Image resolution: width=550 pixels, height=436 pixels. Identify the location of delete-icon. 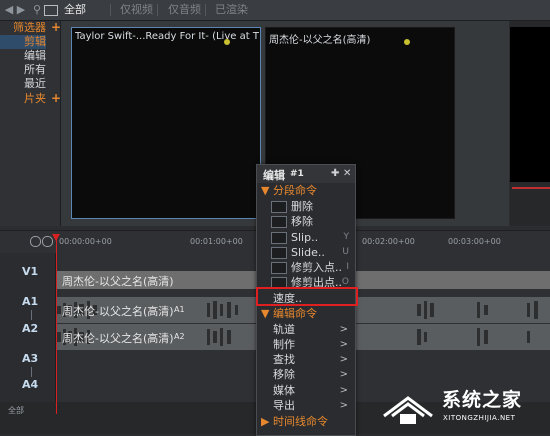
(279, 207).